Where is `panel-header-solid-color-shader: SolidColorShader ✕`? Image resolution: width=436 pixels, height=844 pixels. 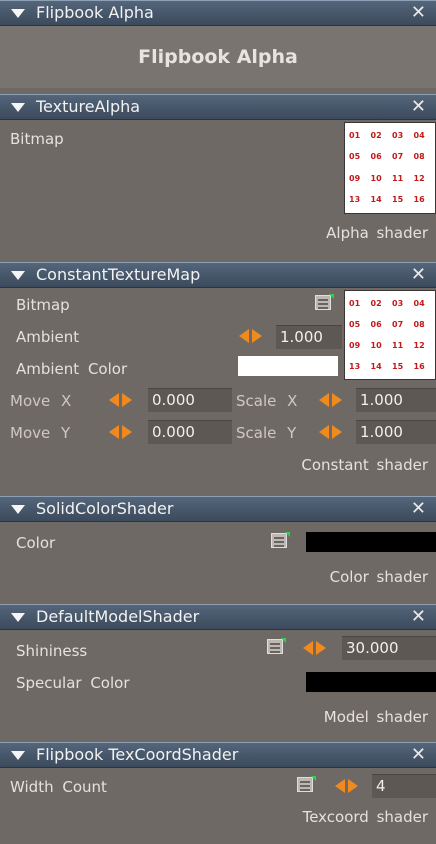
panel-header-solid-color-shader: SolidColorShader ✕ is located at coordinates (218, 509).